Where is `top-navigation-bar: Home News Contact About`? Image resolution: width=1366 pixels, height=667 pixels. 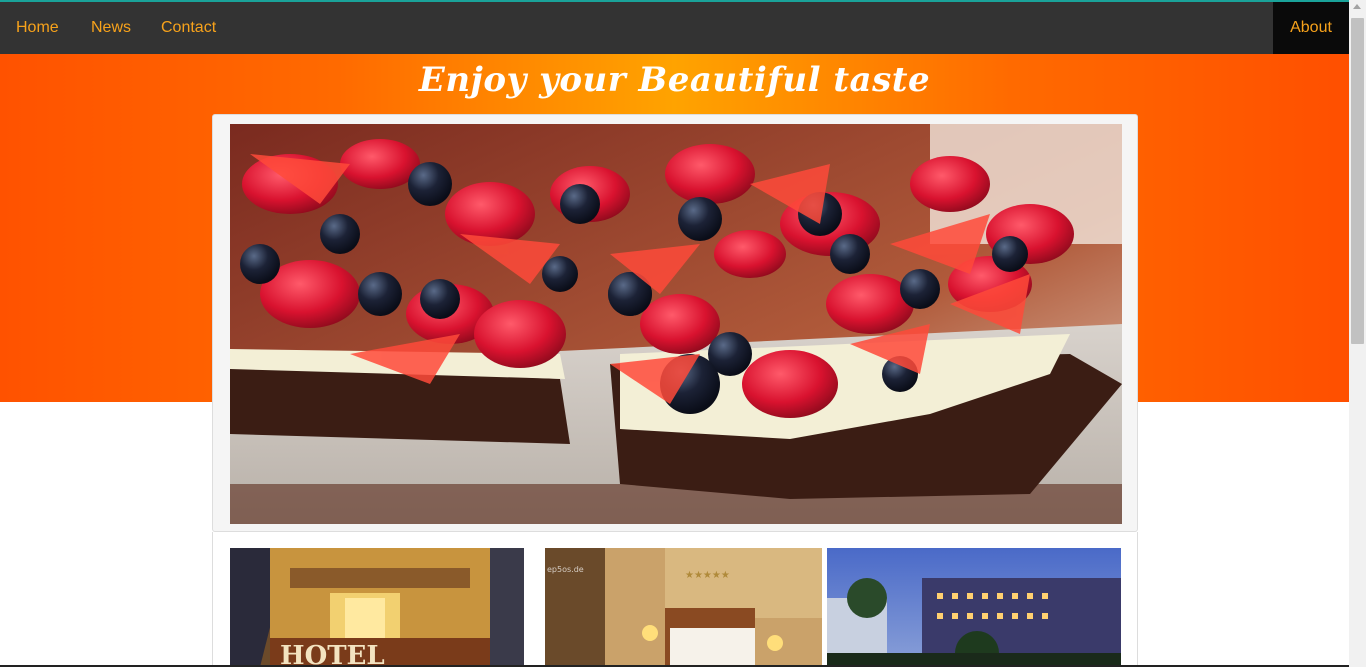
top-navigation-bar: Home News Contact About is located at coordinates (674, 27).